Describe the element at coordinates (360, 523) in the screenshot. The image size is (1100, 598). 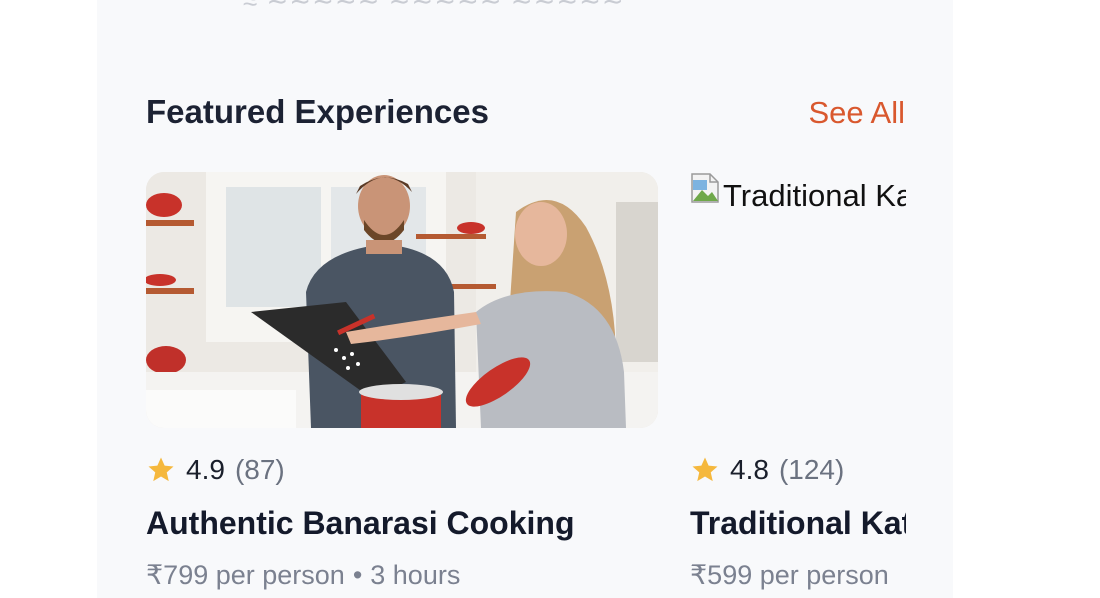
I see `experience-title: Authentic Banarasi Cooking` at that location.